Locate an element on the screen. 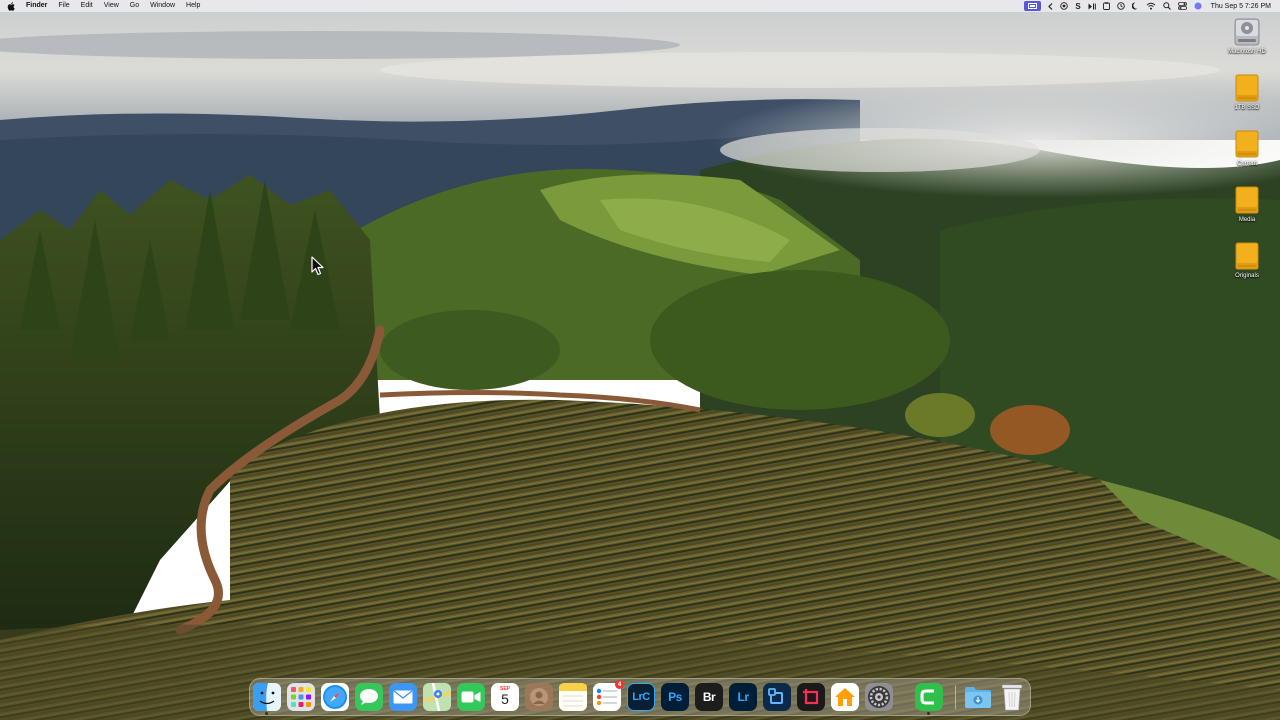 This screenshot has height=720, width=1280. dock-trash is located at coordinates (1012, 697).